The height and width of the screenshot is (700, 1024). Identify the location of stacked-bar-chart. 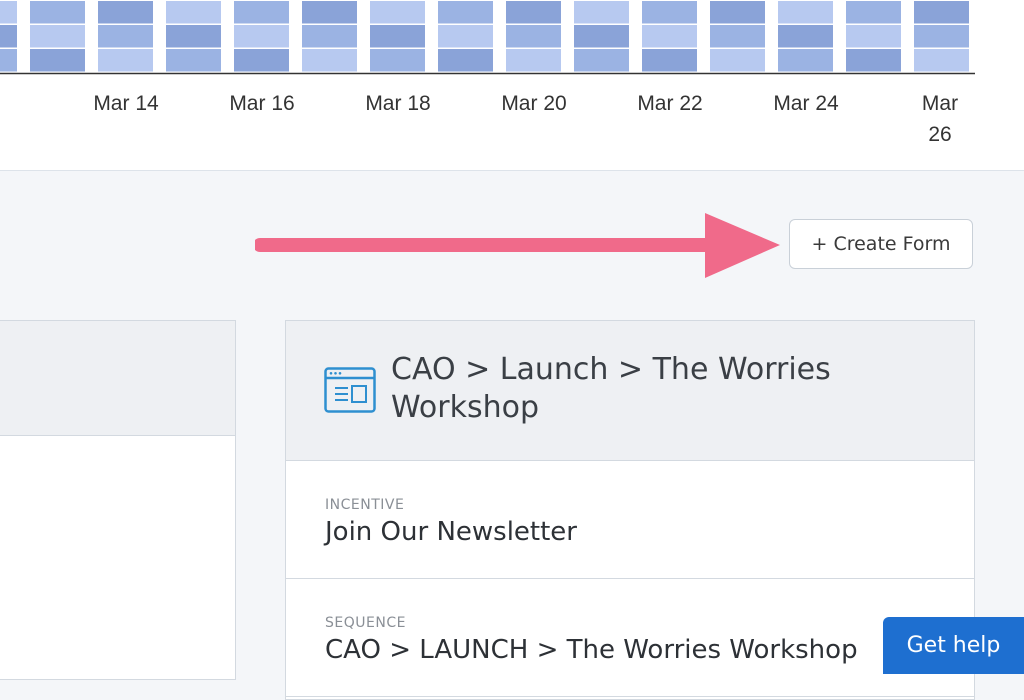
(487, 38).